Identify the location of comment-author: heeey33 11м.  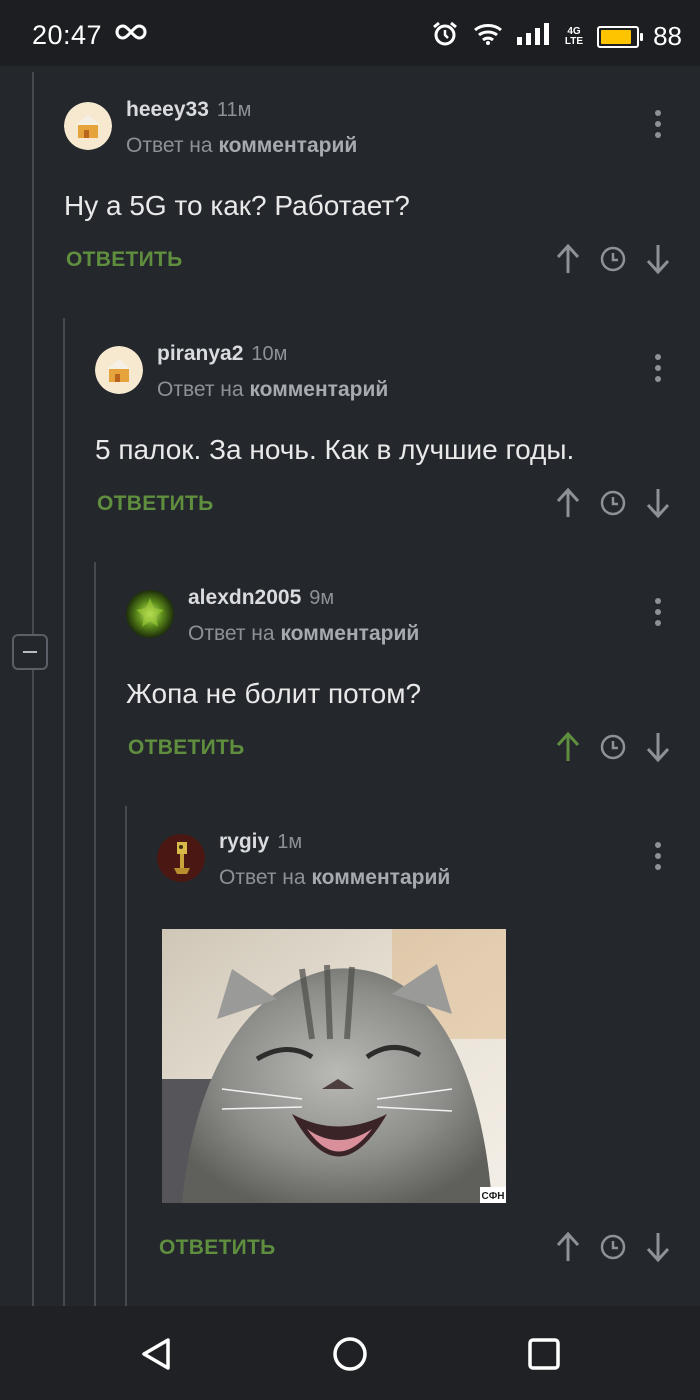
(188, 110).